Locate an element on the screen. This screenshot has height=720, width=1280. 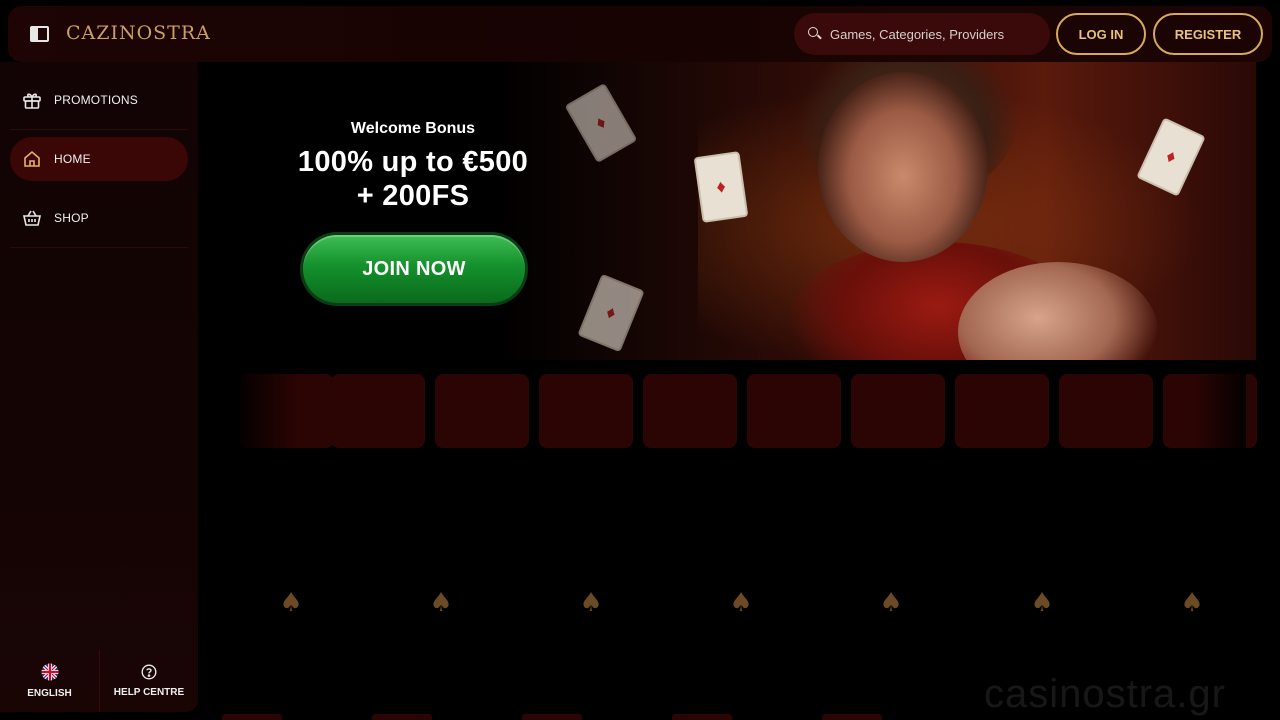
sidebar-item-home: HOME is located at coordinates (99, 159).